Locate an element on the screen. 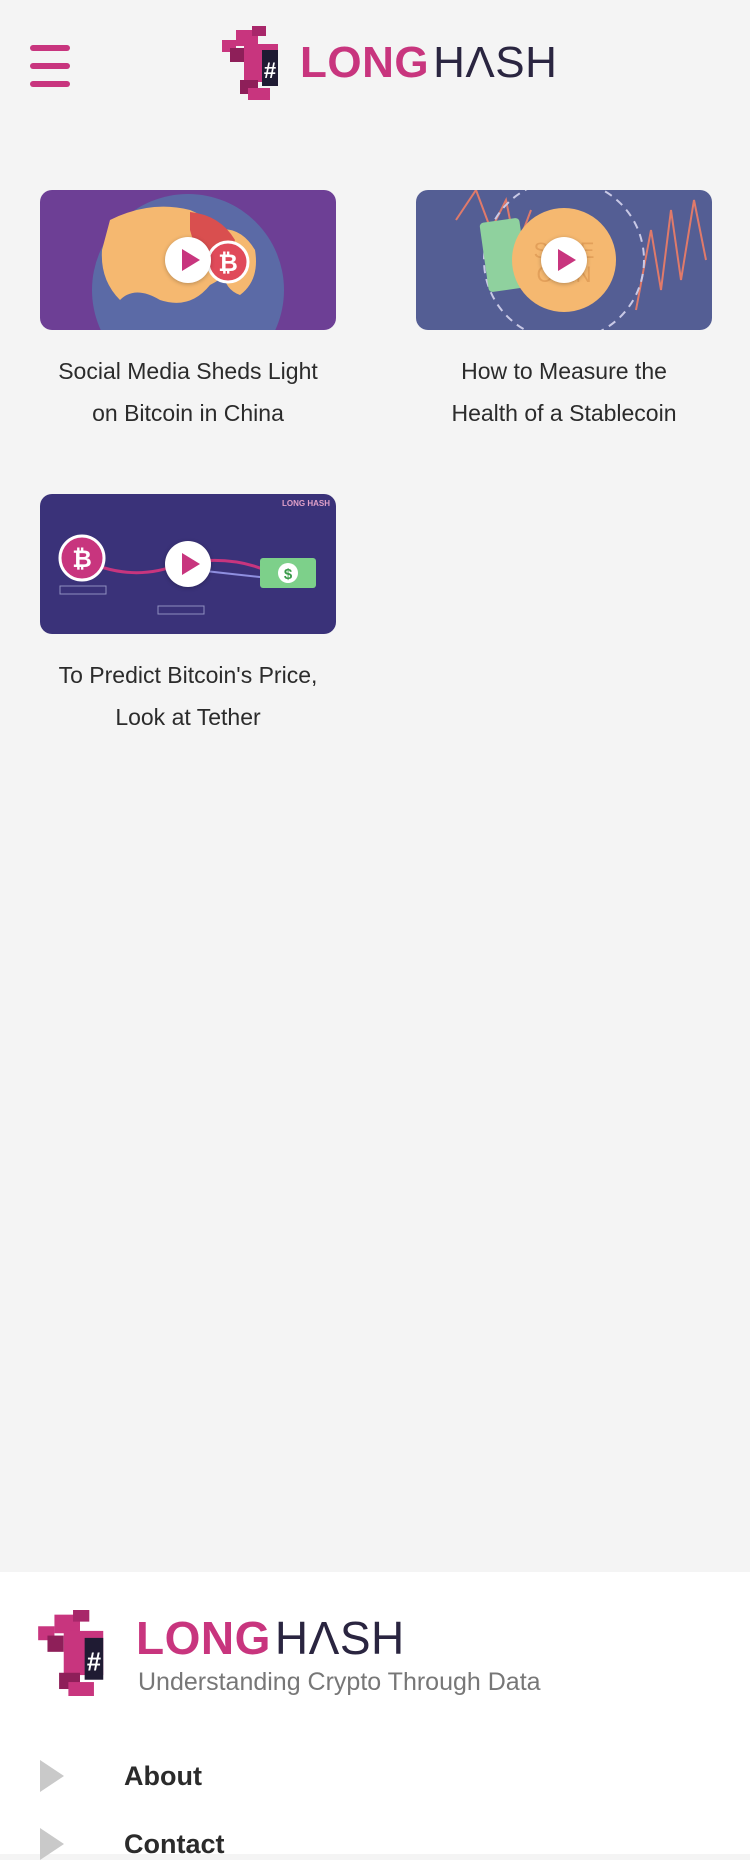  footer-link-about: About is located at coordinates (121, 1776).